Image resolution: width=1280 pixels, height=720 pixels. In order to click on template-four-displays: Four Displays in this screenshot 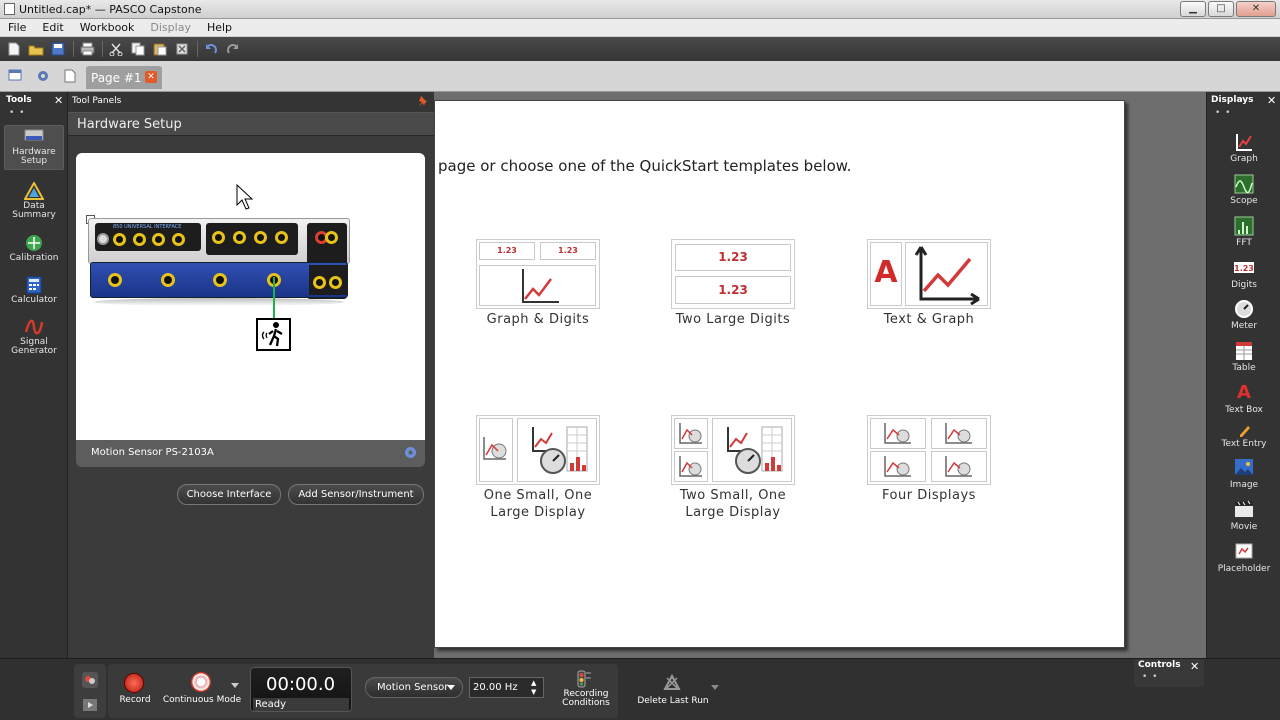, I will do `click(929, 459)`.